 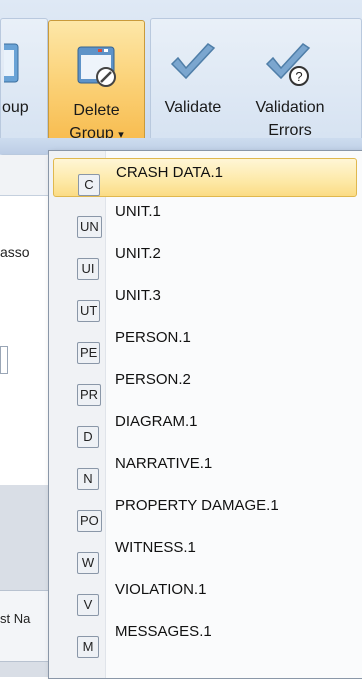 I want to click on menu-item-label: VIOLATION.1, so click(x=161, y=589).